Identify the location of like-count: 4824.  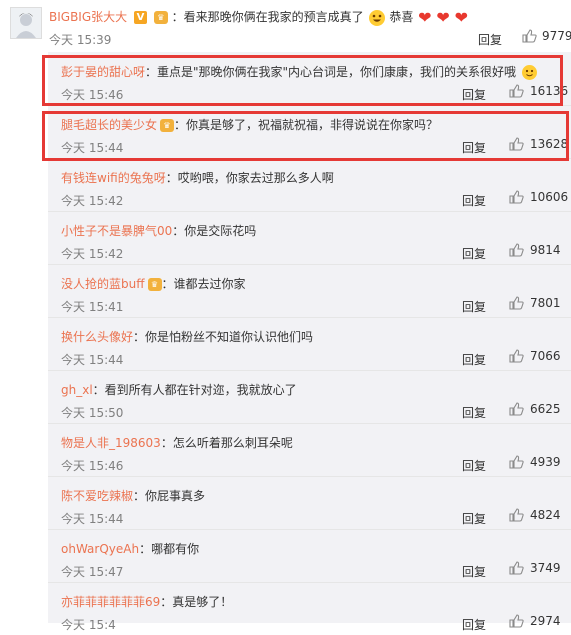
(545, 515).